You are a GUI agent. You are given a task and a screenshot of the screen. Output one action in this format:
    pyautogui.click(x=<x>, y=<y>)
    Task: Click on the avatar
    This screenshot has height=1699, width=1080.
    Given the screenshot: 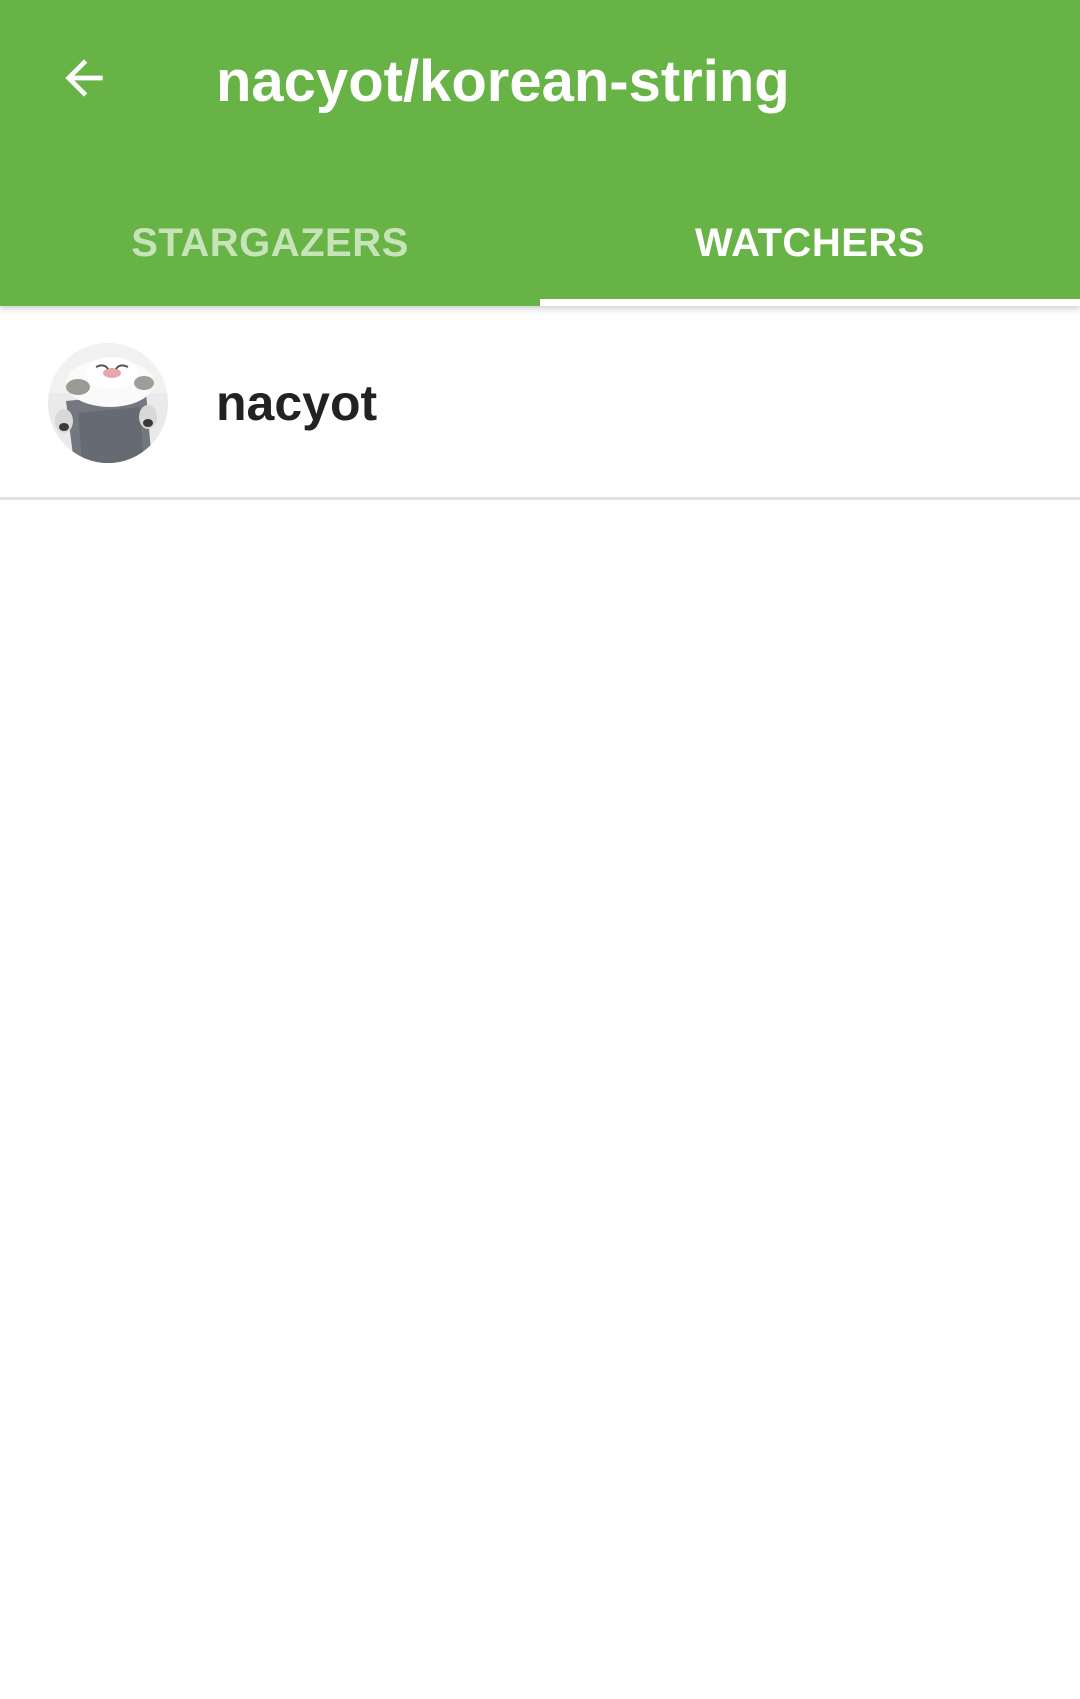 What is the action you would take?
    pyautogui.click(x=108, y=403)
    